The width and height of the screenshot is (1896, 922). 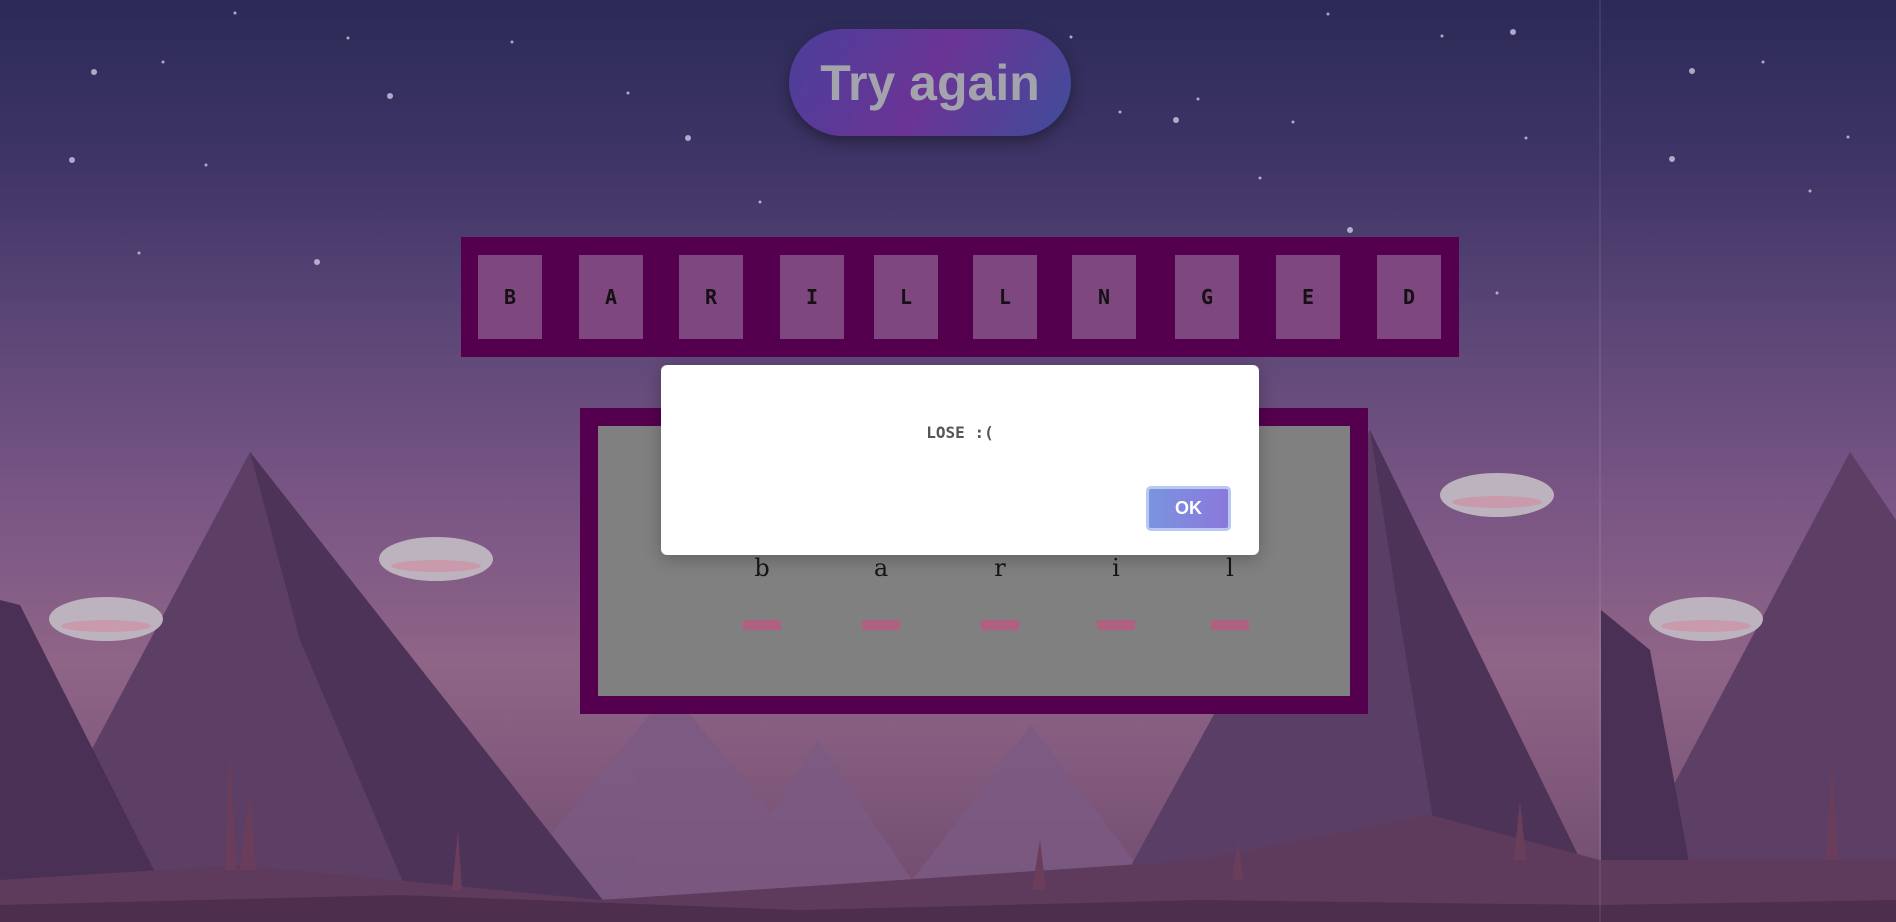 What do you see at coordinates (1116, 568) in the screenshot?
I see `guessed-letter: i` at bounding box center [1116, 568].